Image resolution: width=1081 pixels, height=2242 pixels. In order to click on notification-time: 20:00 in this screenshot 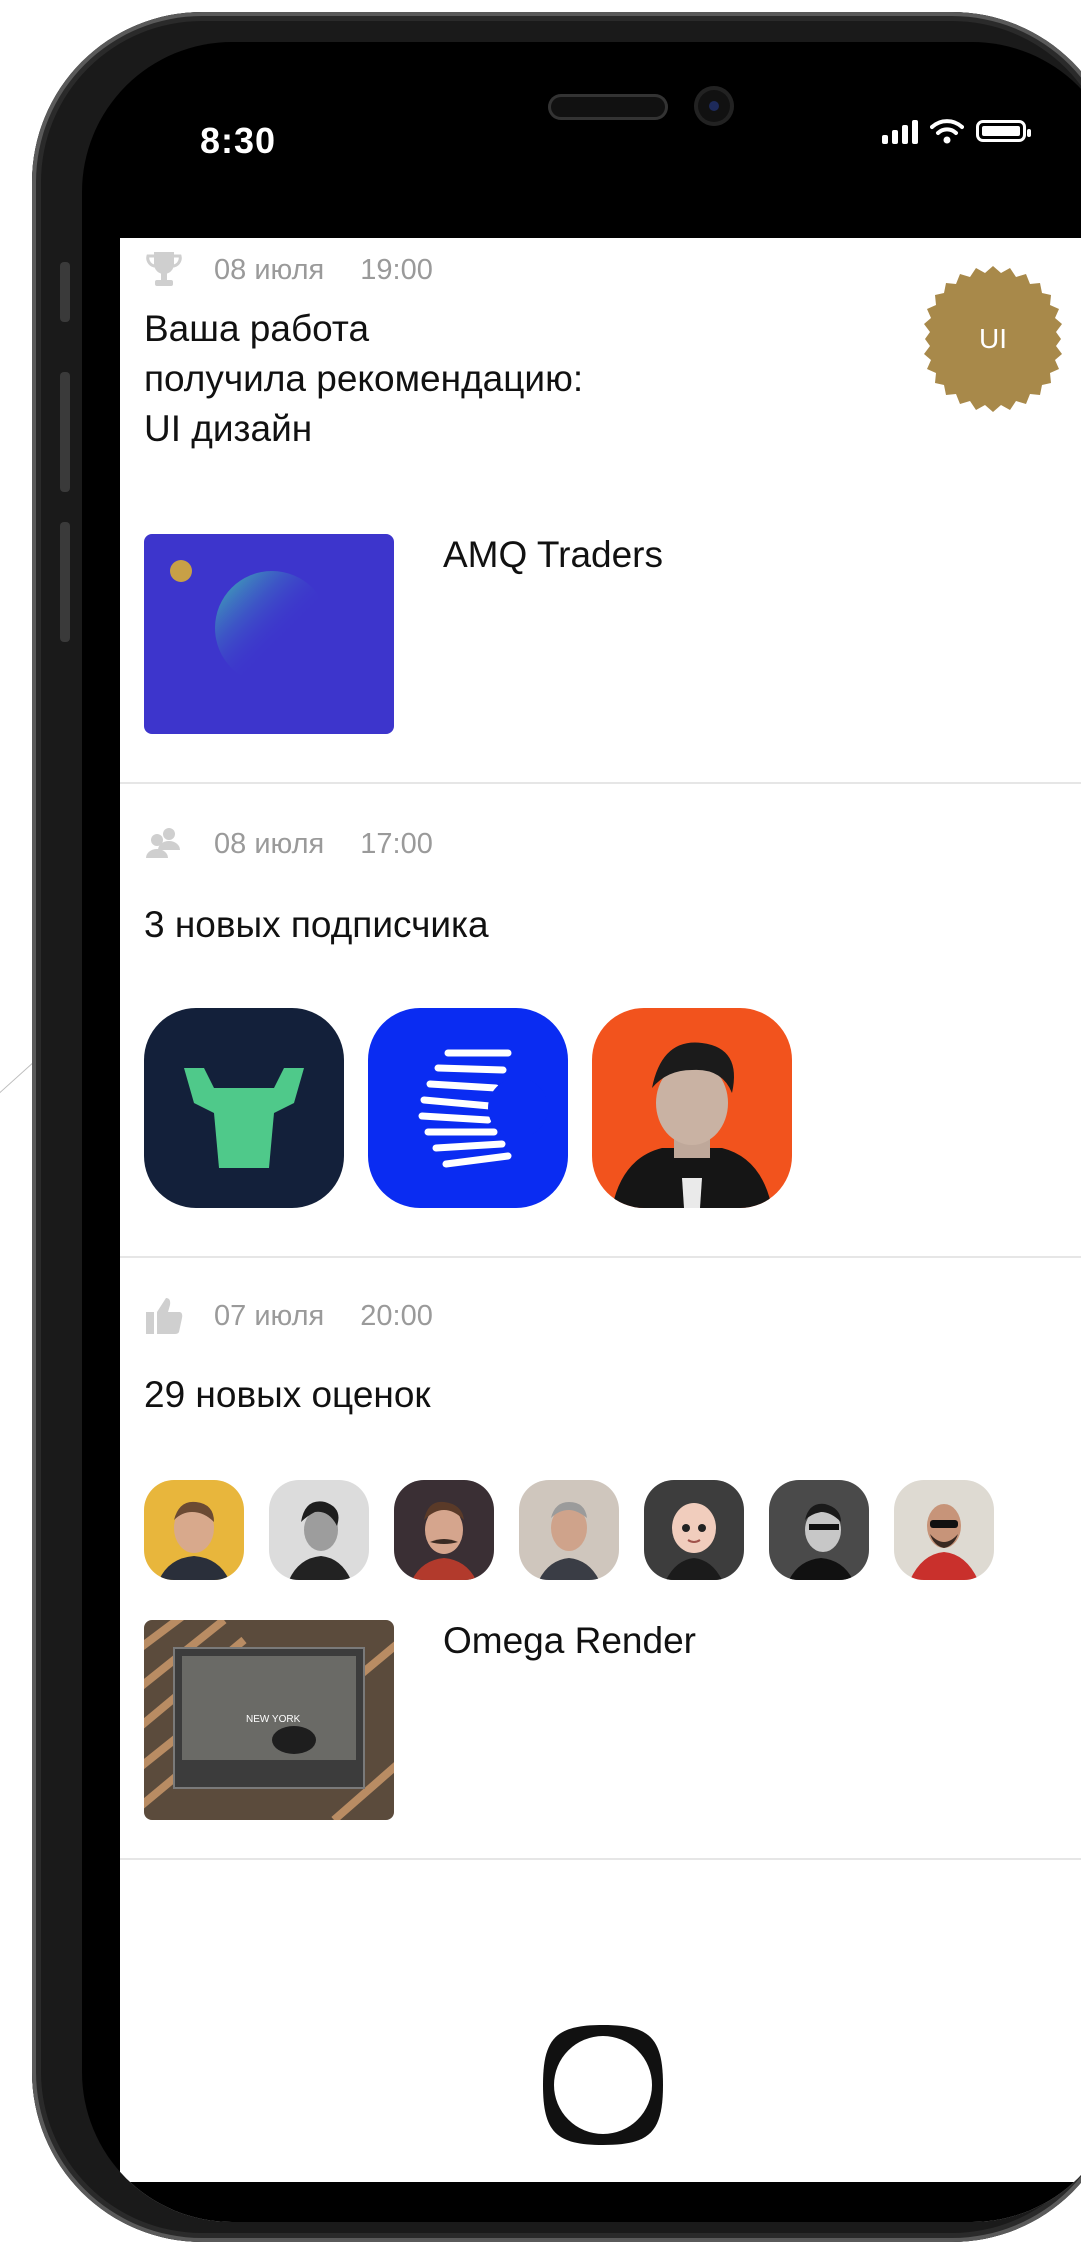, I will do `click(396, 1315)`.